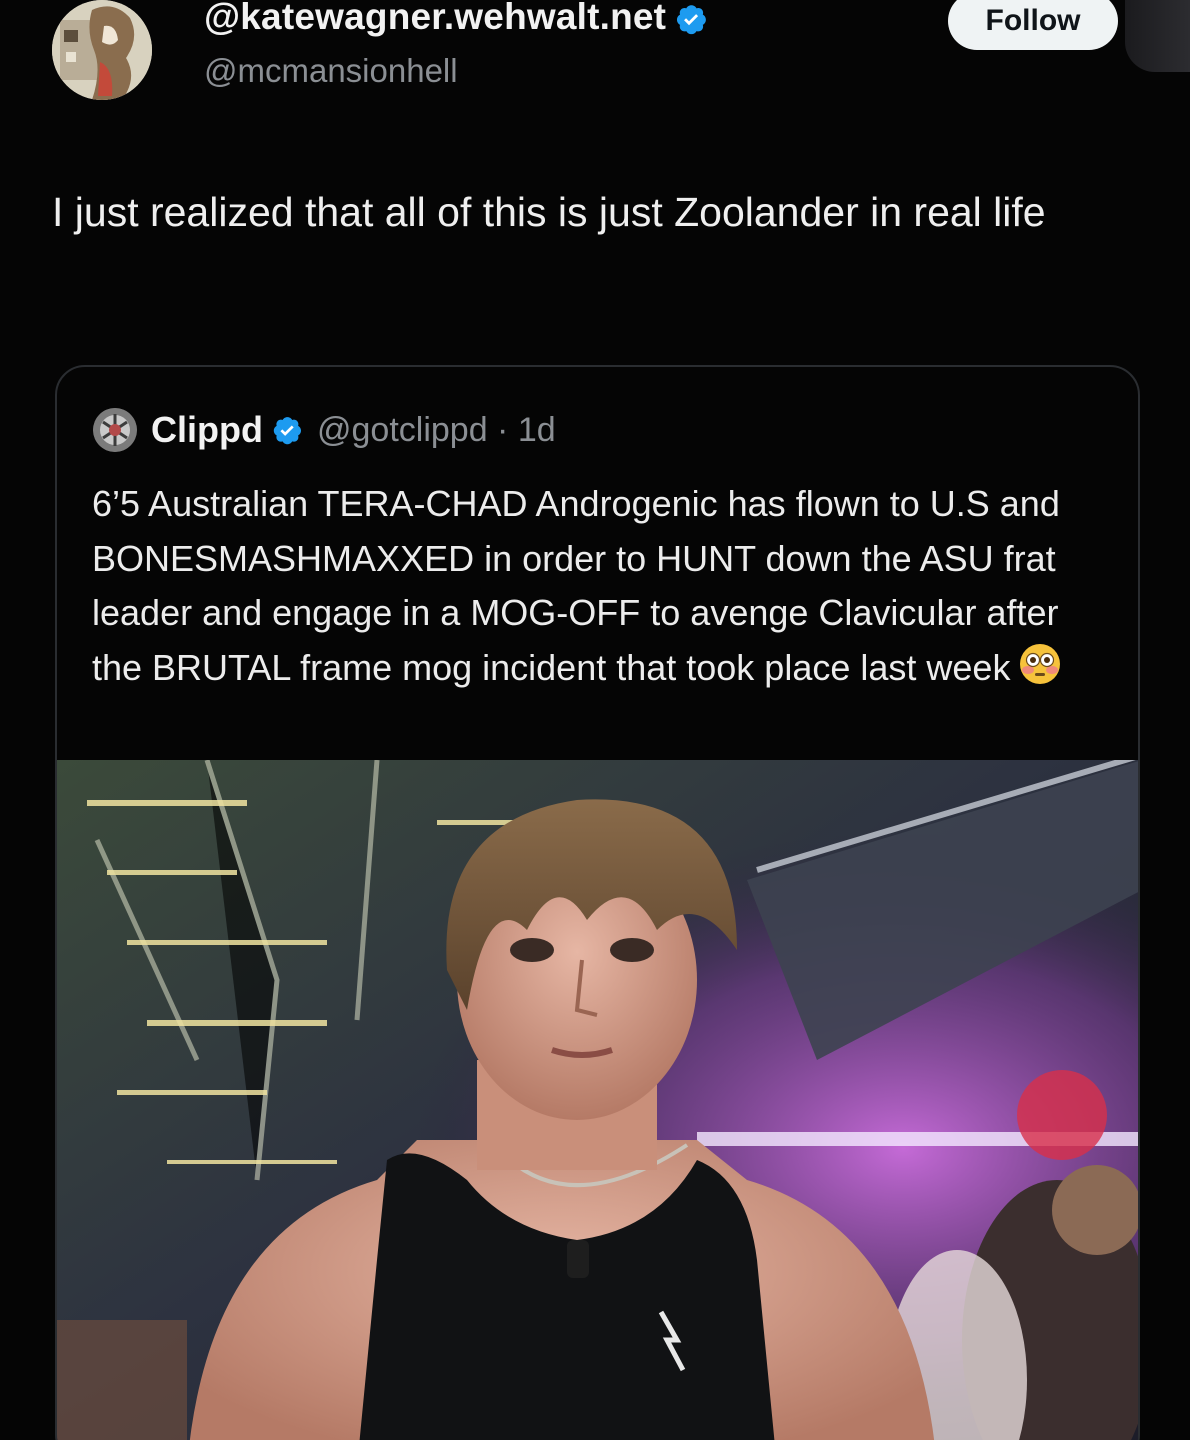  I want to click on quoted-handle-time: @gotclippd · 1d, so click(436, 430).